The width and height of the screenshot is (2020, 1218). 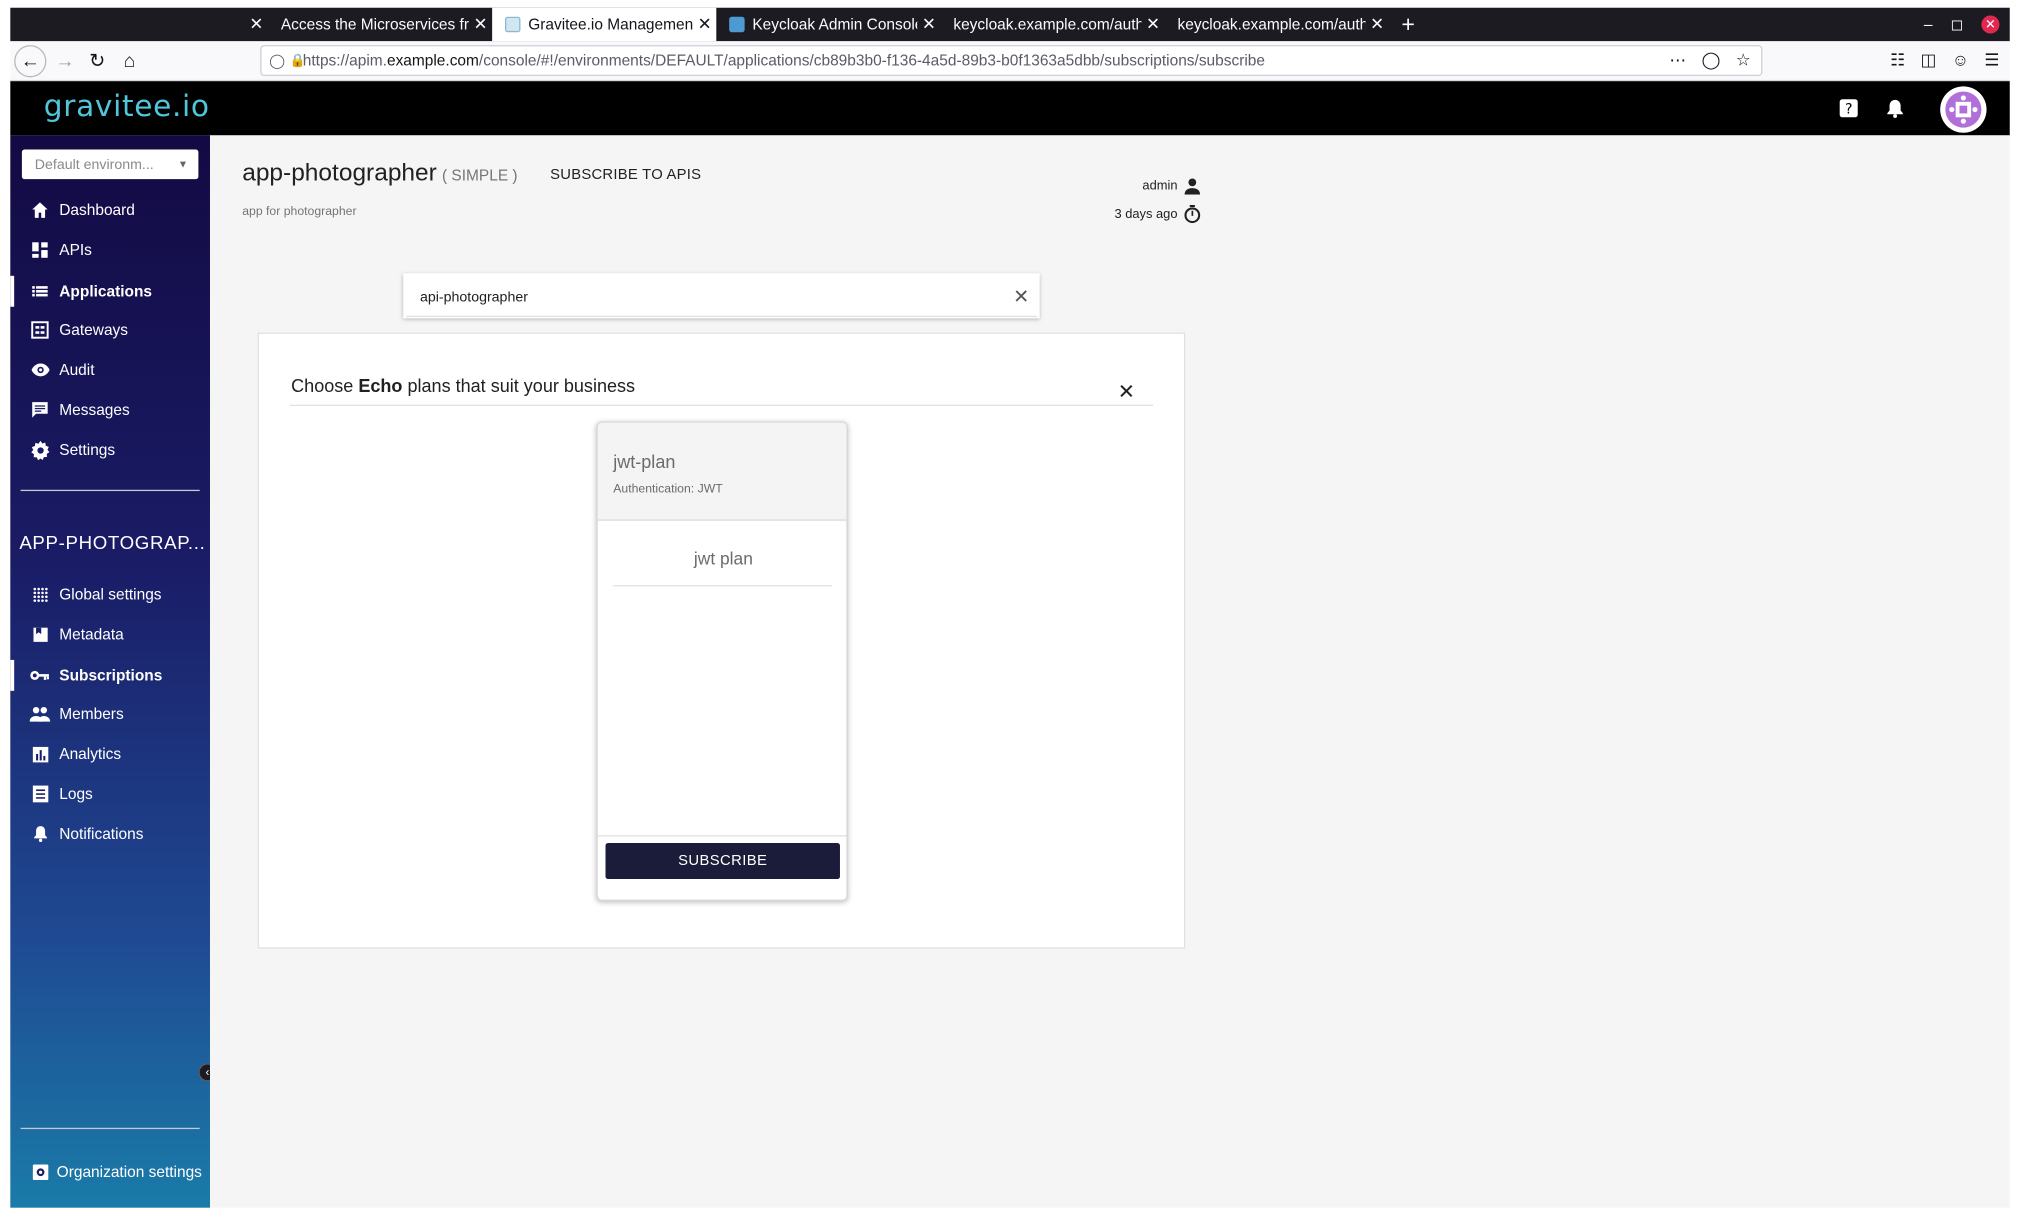 What do you see at coordinates (110, 714) in the screenshot?
I see `sidebar-item-members: Members` at bounding box center [110, 714].